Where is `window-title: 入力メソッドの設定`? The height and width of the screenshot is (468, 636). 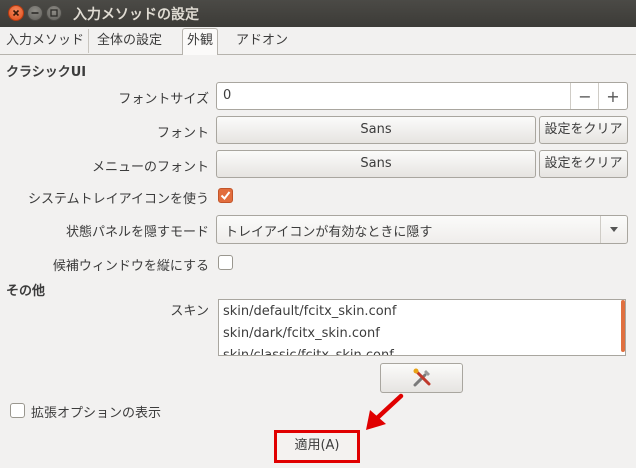 window-title: 入力メソッドの設定 is located at coordinates (136, 15).